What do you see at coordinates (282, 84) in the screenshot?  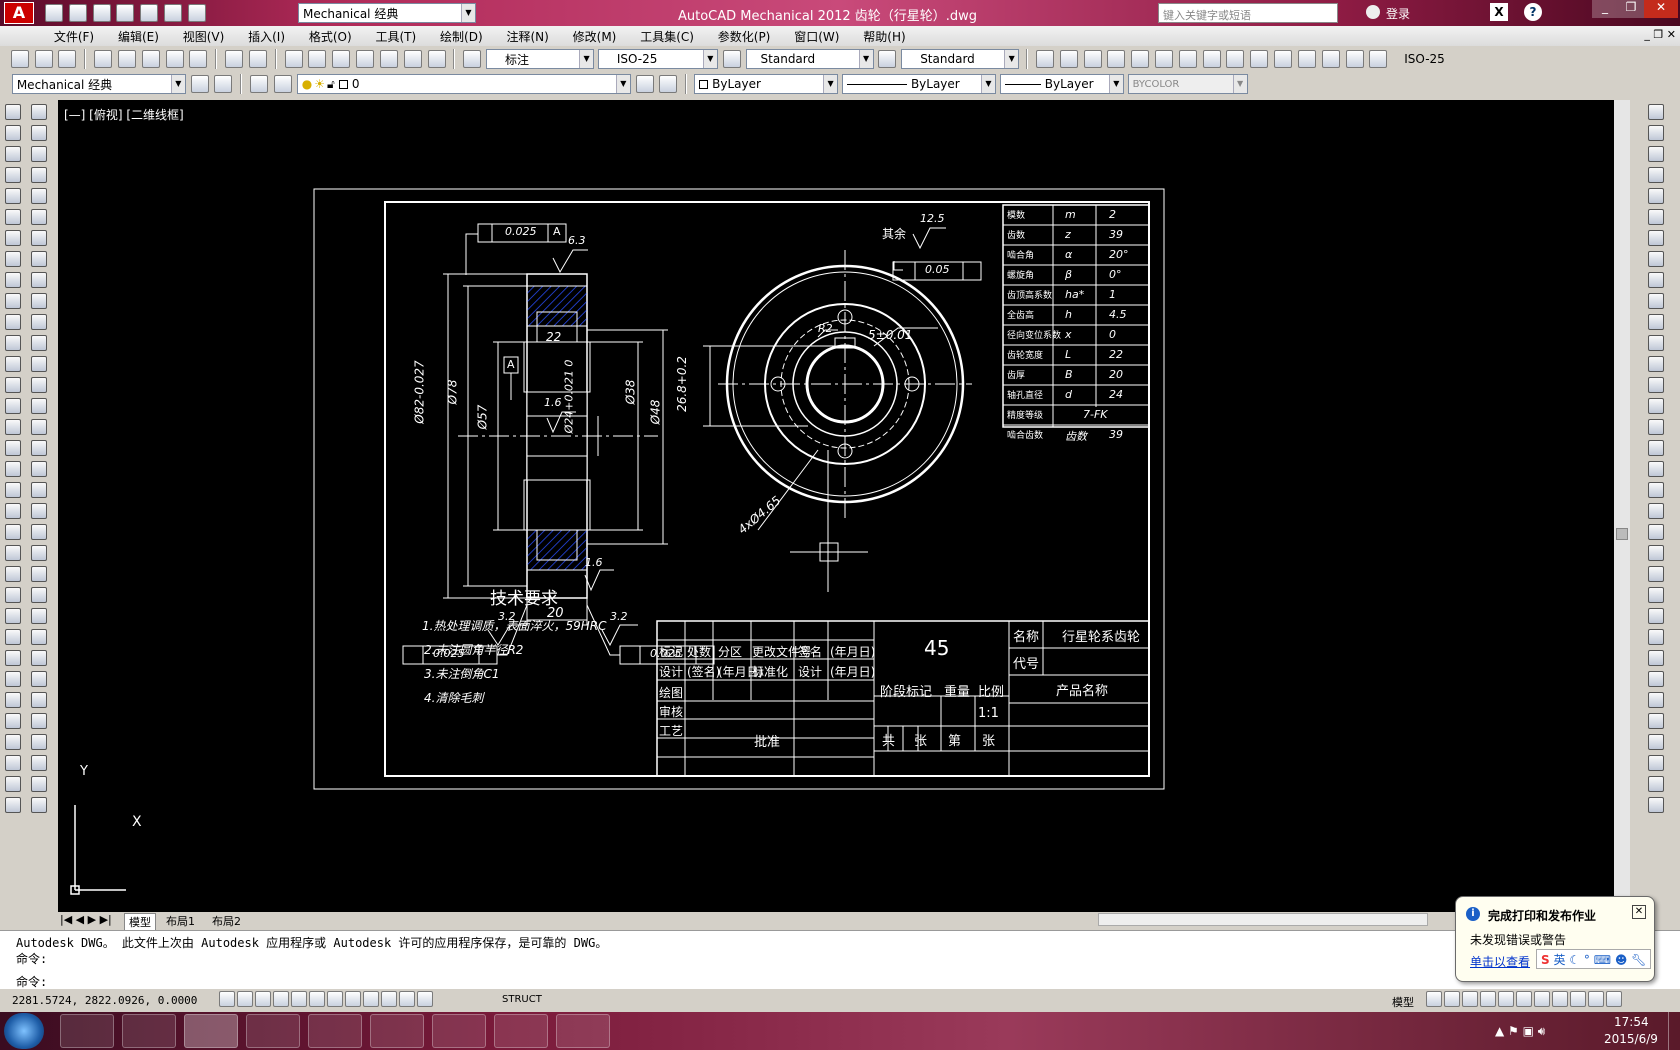 I see `layer-state-icon` at bounding box center [282, 84].